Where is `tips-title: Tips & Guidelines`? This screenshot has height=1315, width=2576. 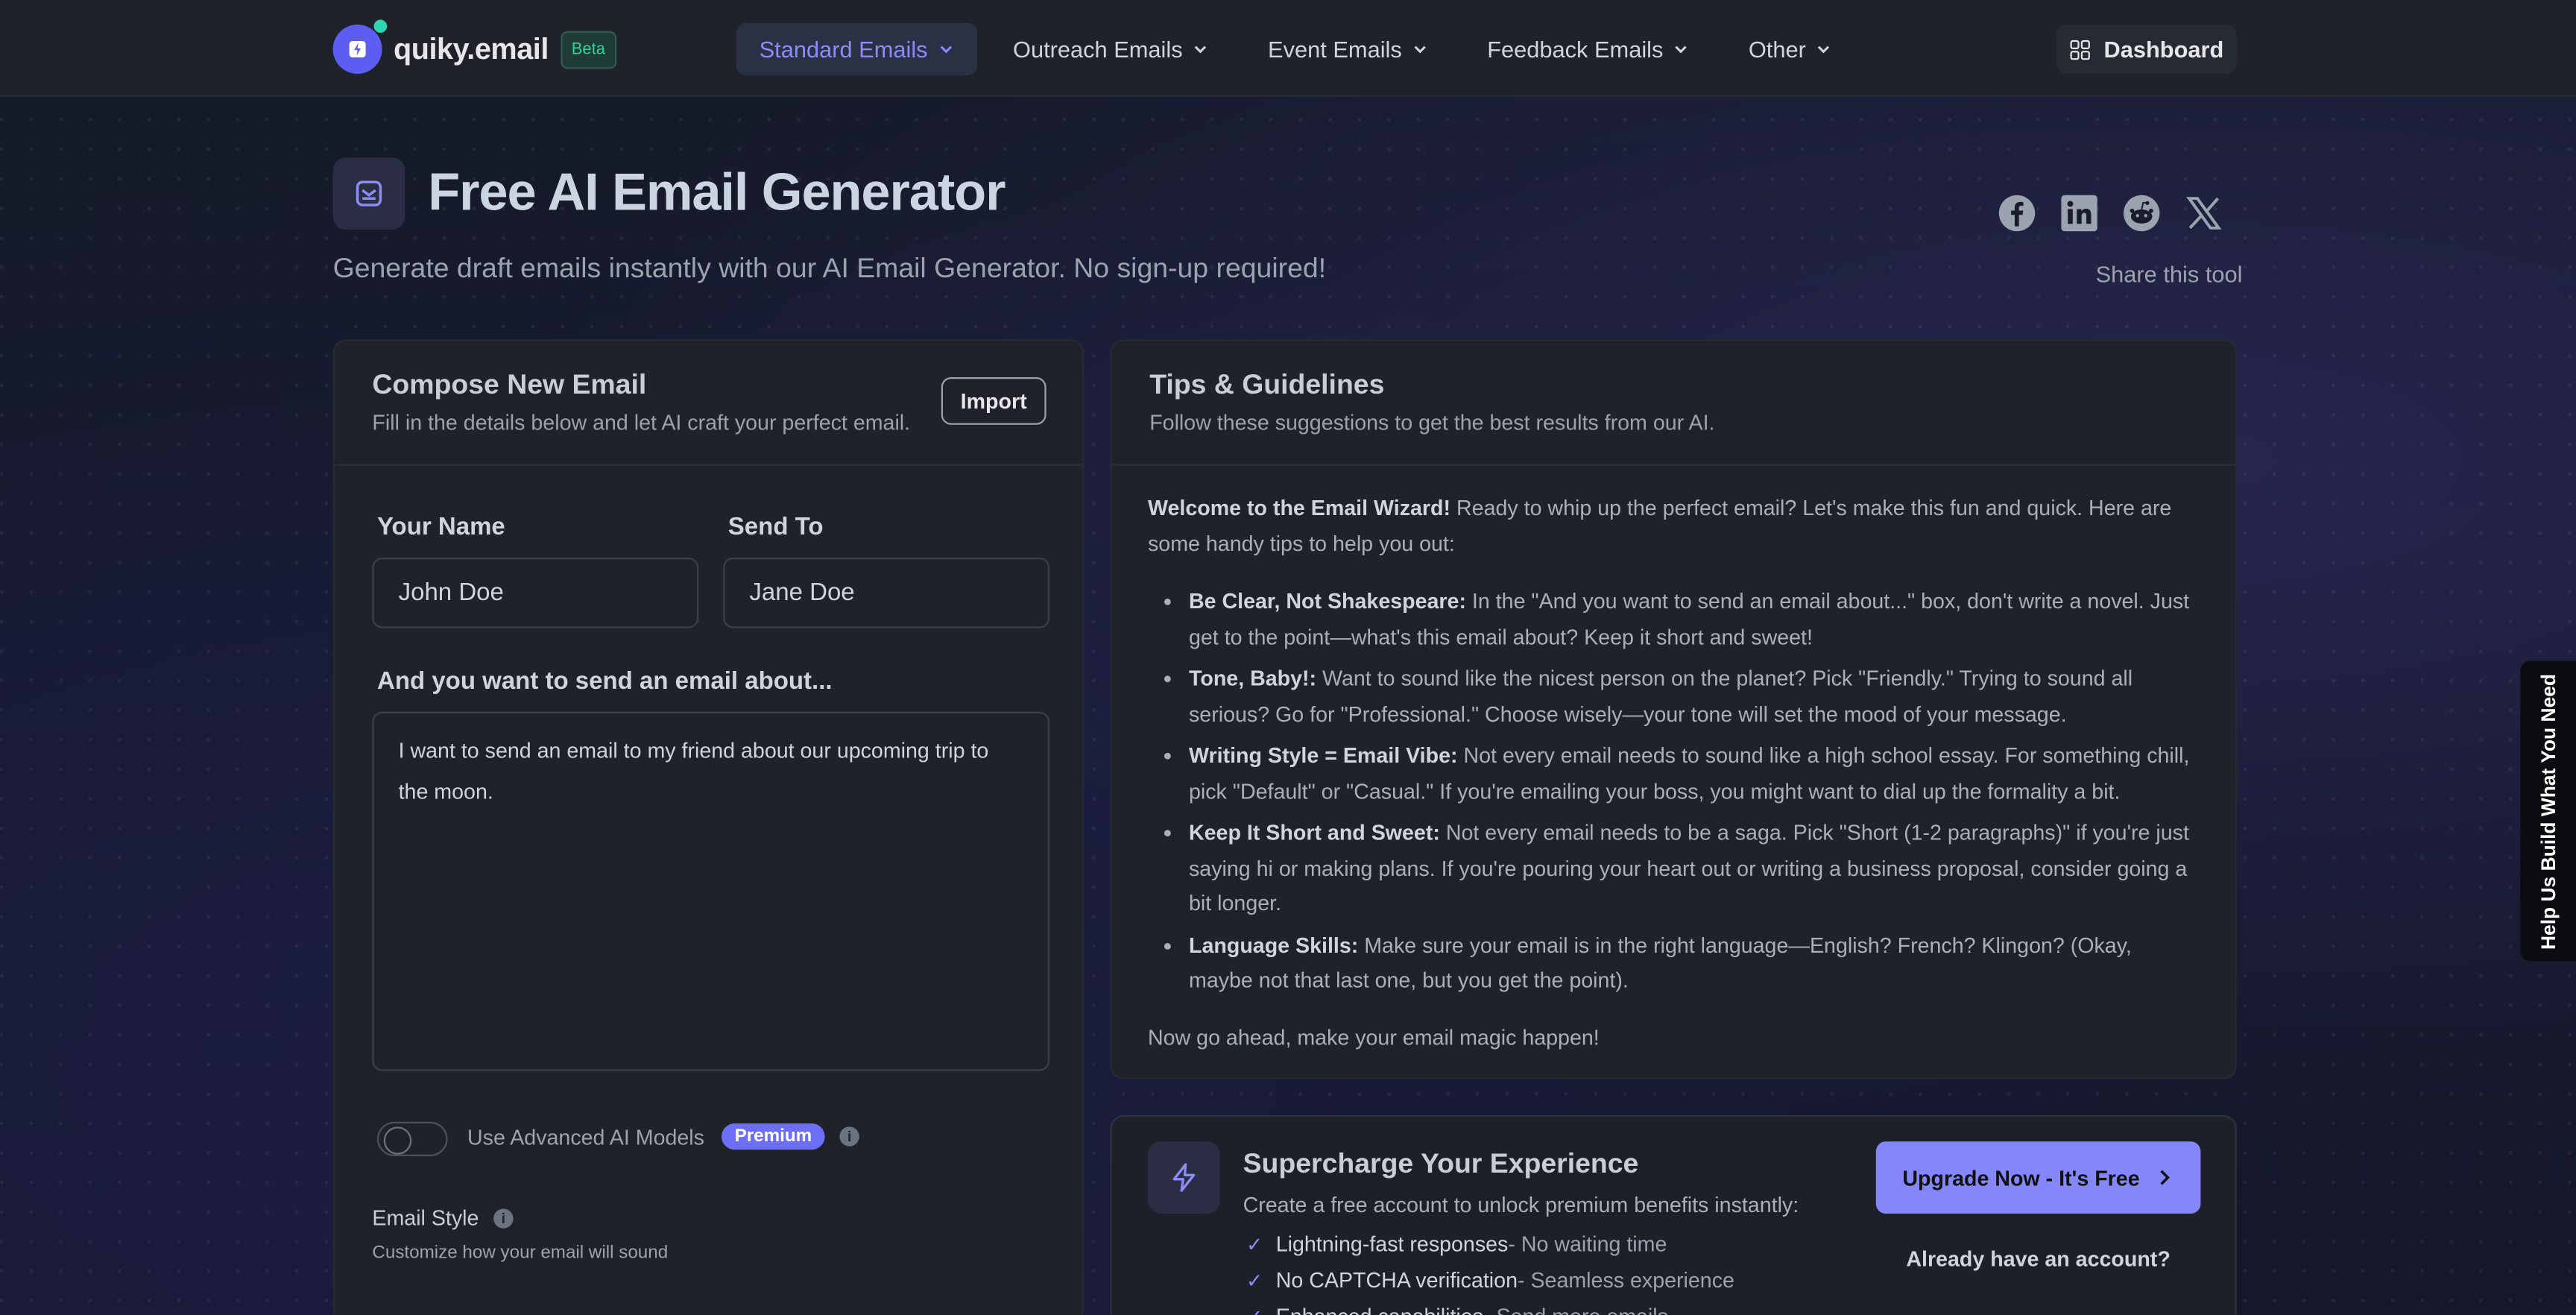
tips-title: Tips & Guidelines is located at coordinates (1267, 385).